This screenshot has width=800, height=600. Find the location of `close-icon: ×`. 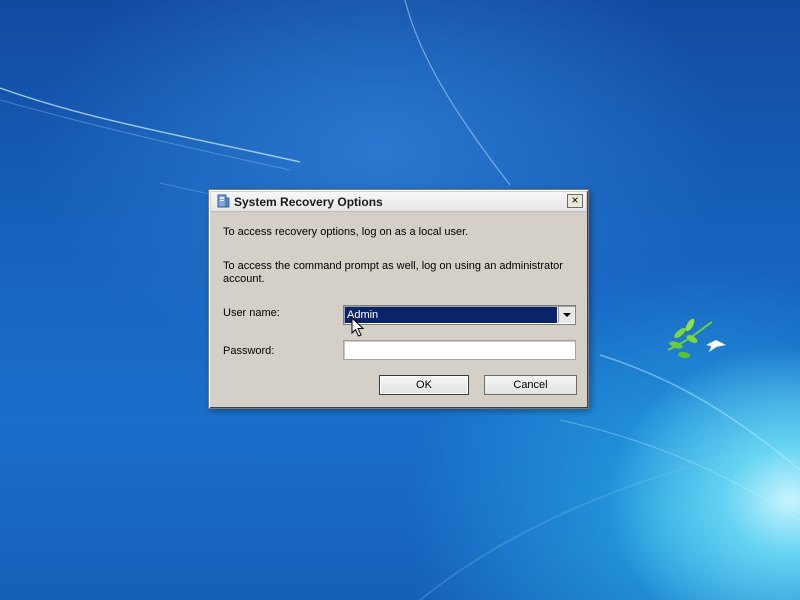

close-icon: × is located at coordinates (575, 200).